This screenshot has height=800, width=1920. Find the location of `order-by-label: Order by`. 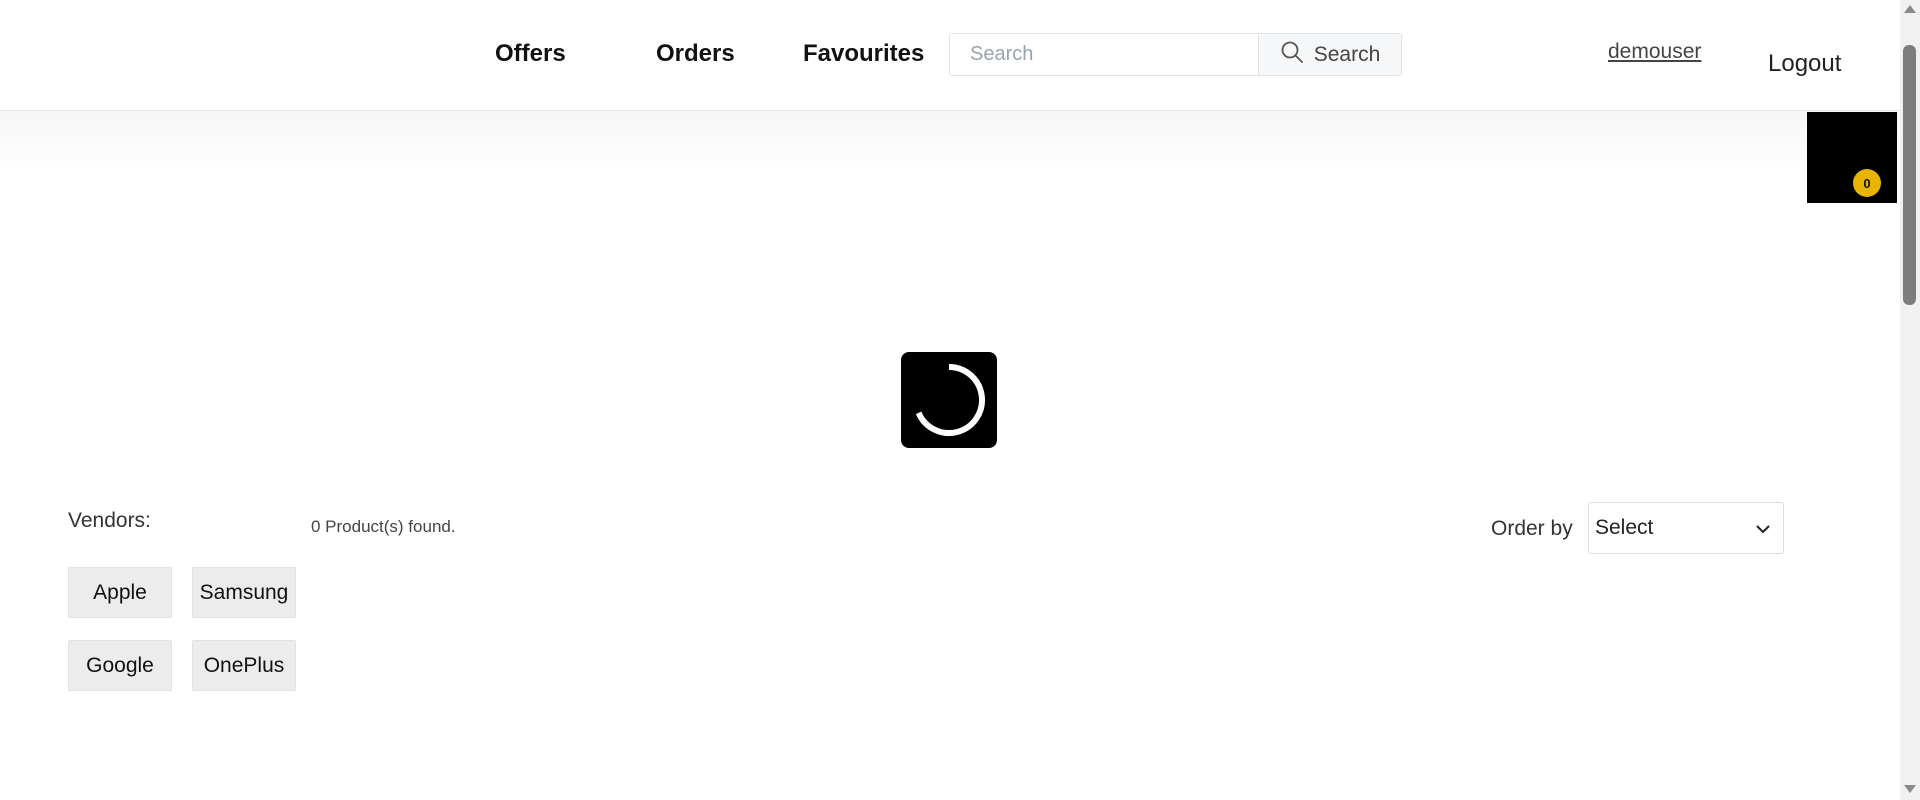

order-by-label: Order by is located at coordinates (1532, 528).